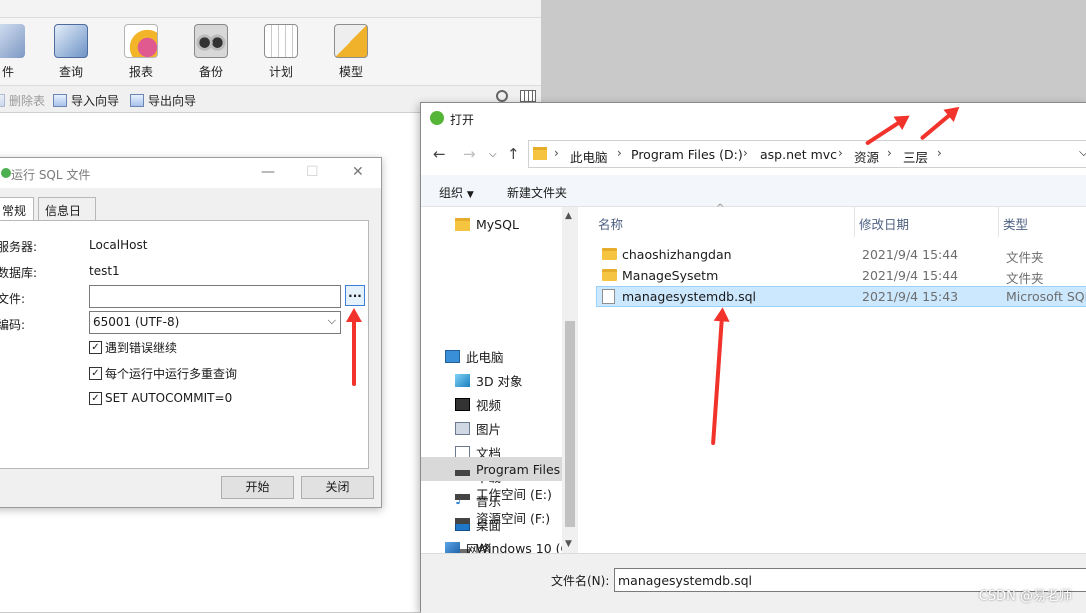  What do you see at coordinates (337, 487) in the screenshot?
I see `close-button: 关闭` at bounding box center [337, 487].